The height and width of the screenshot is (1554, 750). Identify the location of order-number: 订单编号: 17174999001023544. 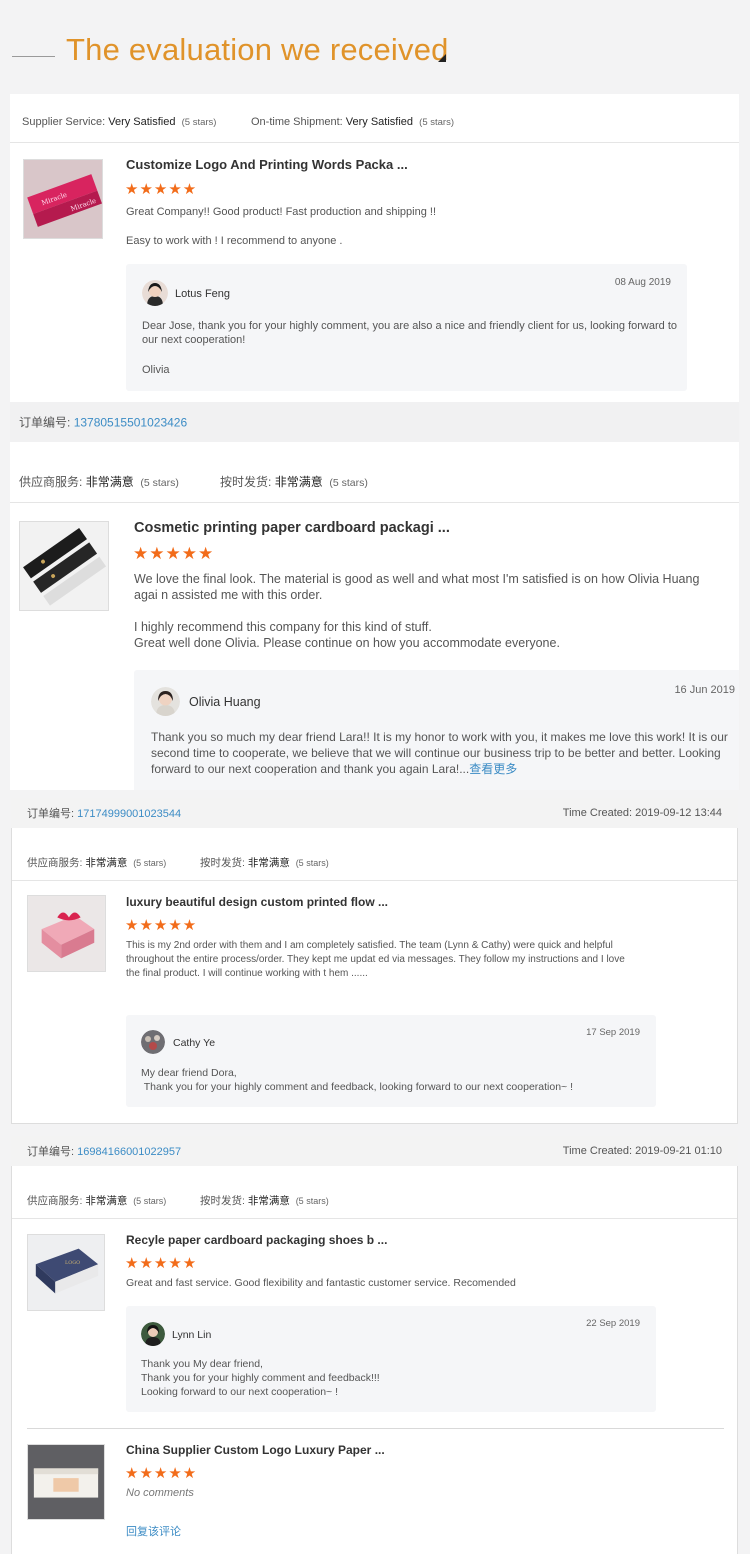
(104, 814).